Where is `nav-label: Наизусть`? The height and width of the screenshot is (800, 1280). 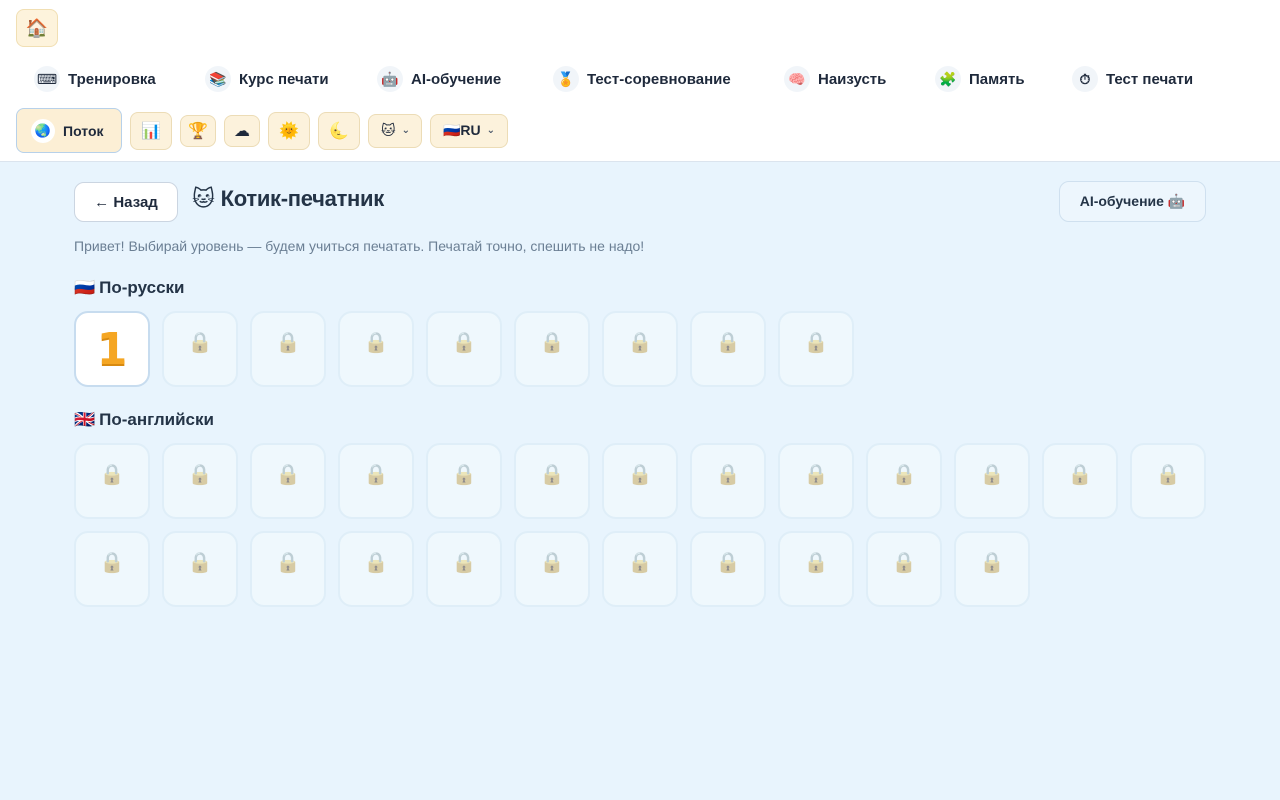 nav-label: Наизусть is located at coordinates (852, 79).